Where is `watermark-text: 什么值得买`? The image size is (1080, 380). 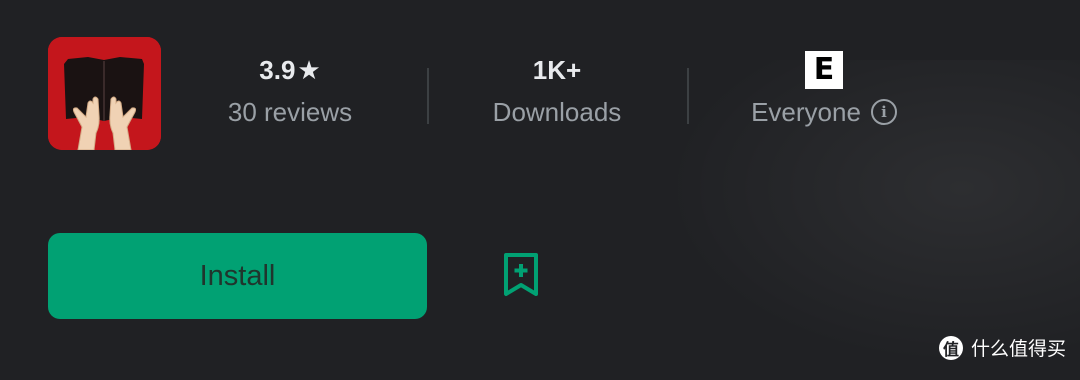
watermark-text: 什么值得买 is located at coordinates (1018, 349).